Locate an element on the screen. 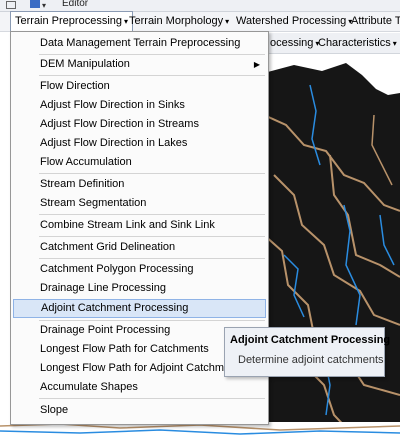  menu-watershed-processing: Watershed Processing ▾ is located at coordinates (294, 21).